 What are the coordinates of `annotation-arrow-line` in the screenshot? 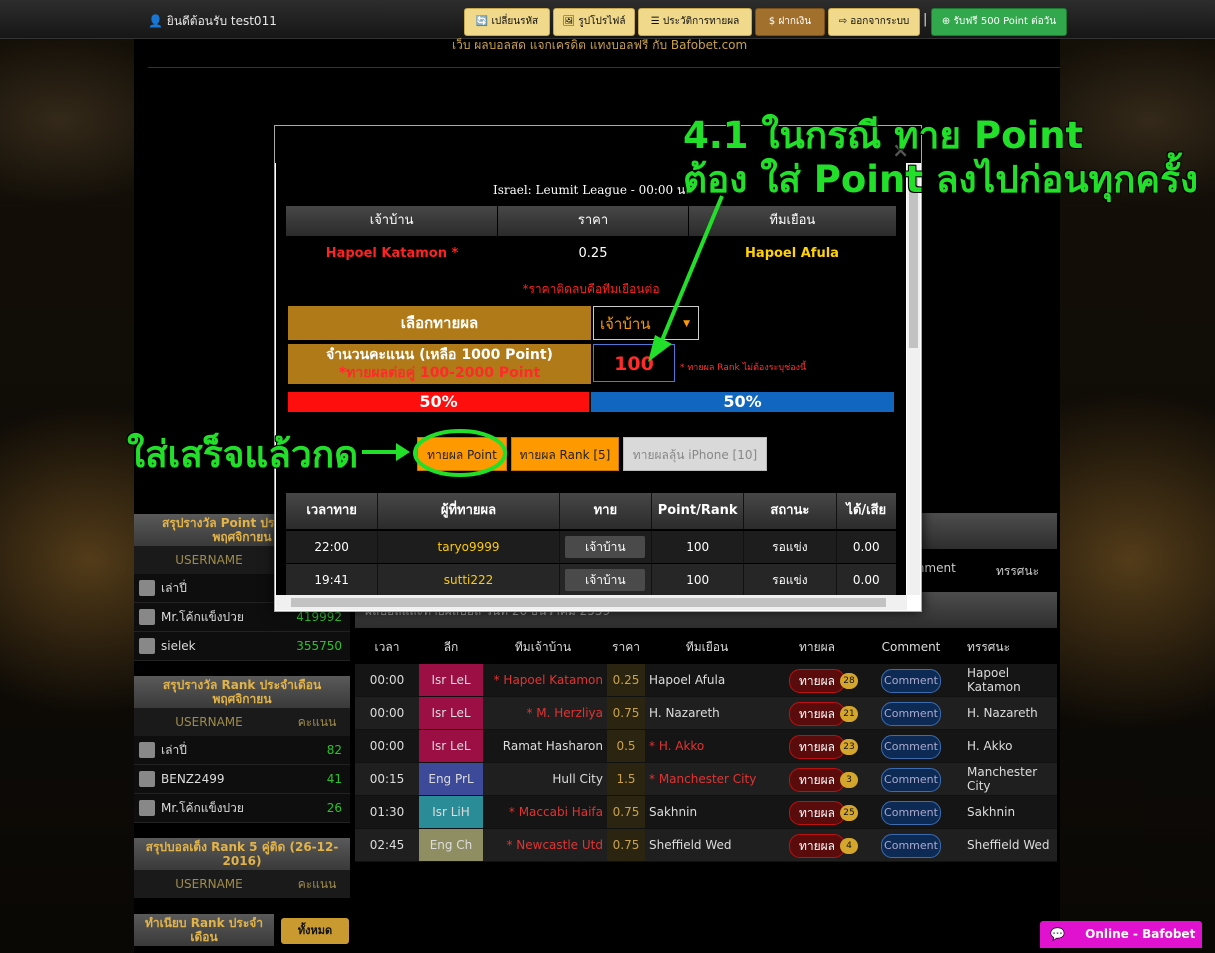 It's located at (690, 273).